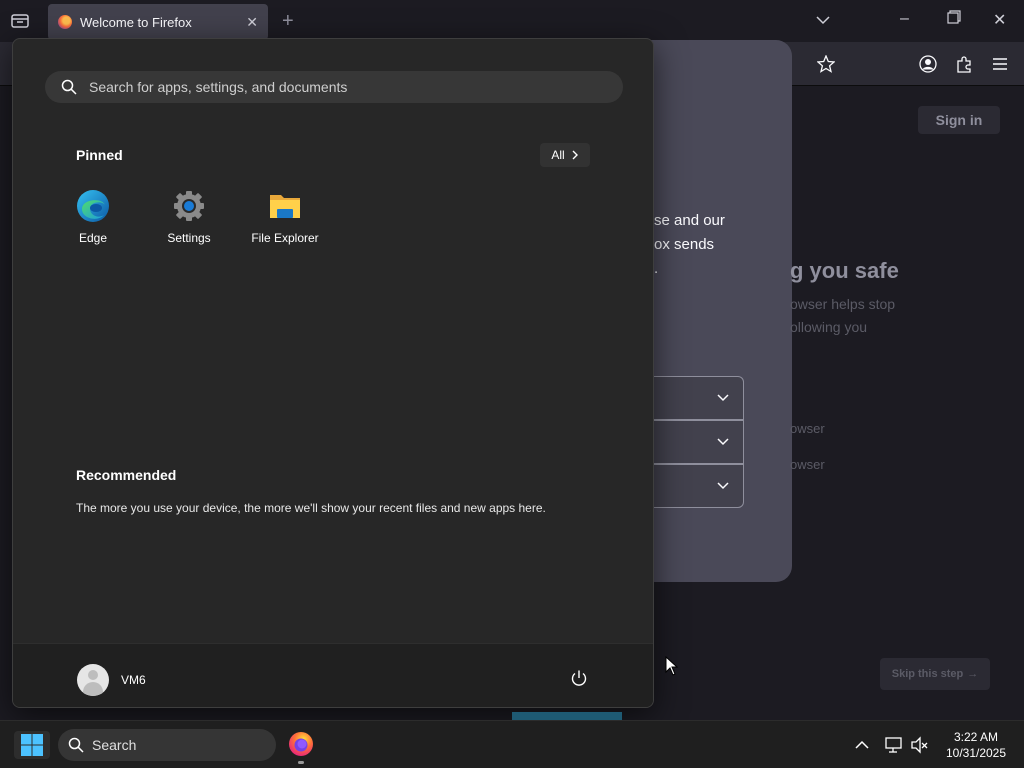  Describe the element at coordinates (684, 244) in the screenshot. I see `card-text-line: ox sends` at that location.